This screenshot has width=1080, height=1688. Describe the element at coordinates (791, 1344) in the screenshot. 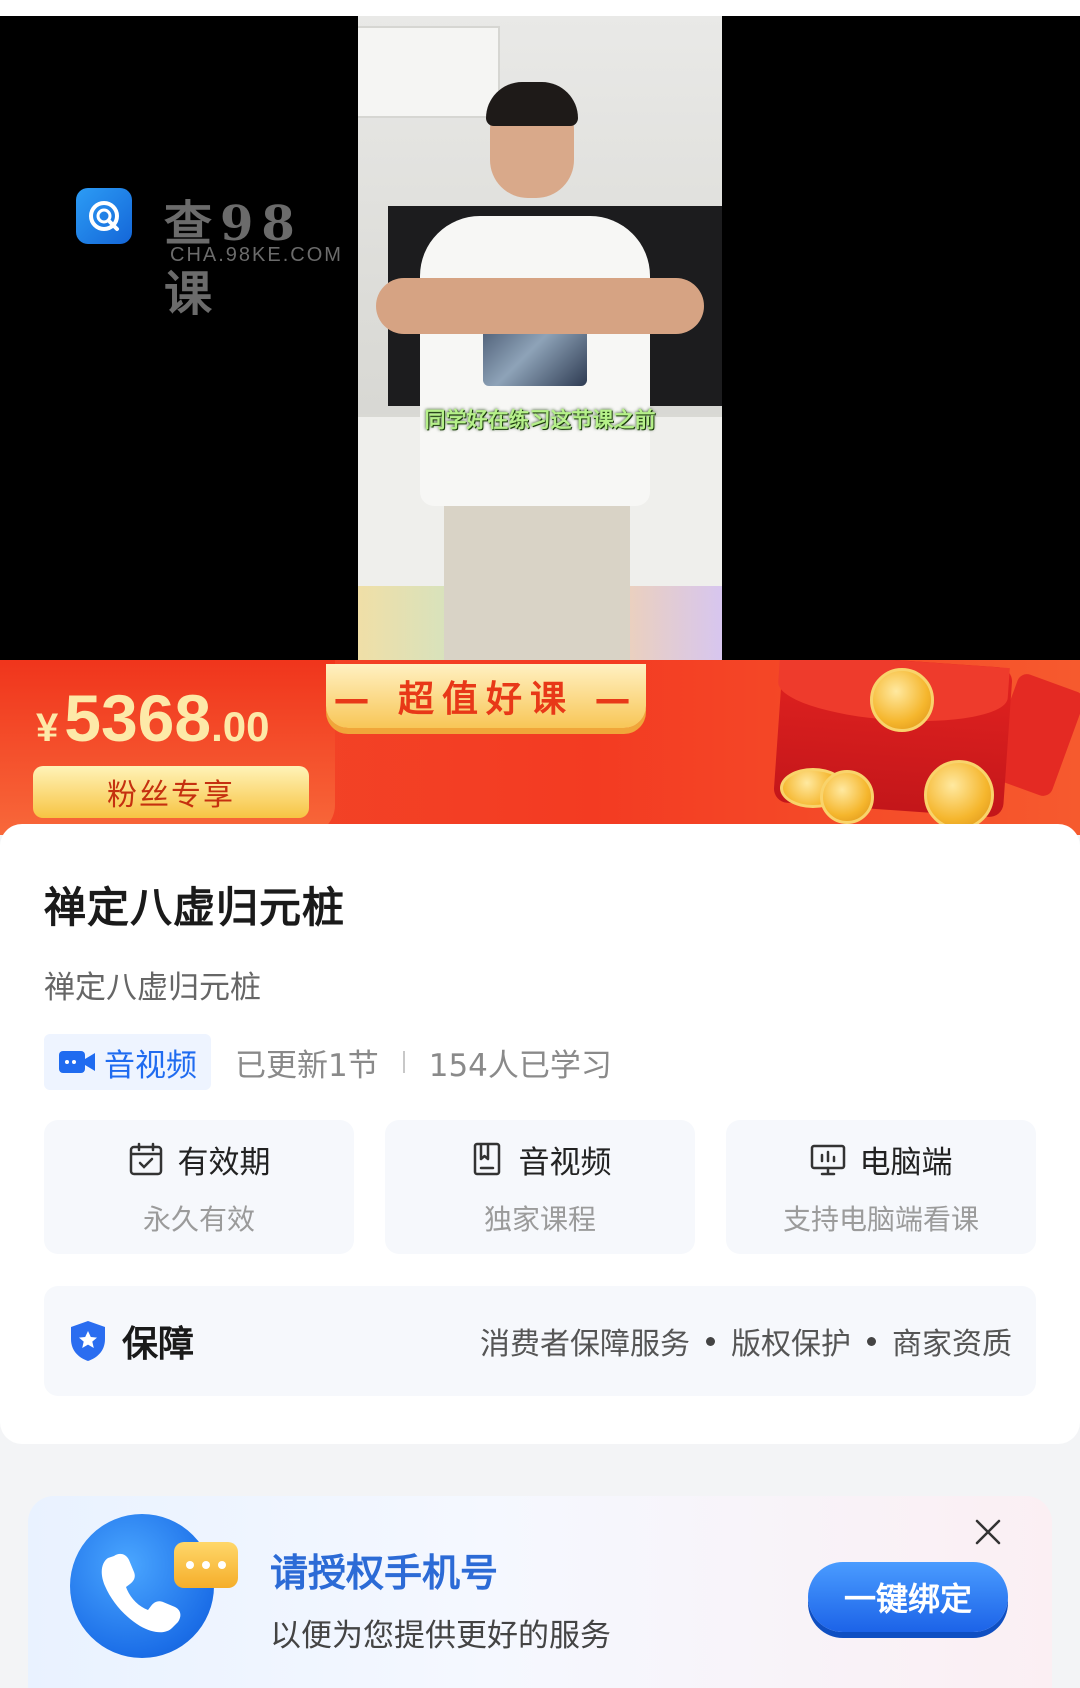

I see `guarantee-item: 版权保护` at that location.